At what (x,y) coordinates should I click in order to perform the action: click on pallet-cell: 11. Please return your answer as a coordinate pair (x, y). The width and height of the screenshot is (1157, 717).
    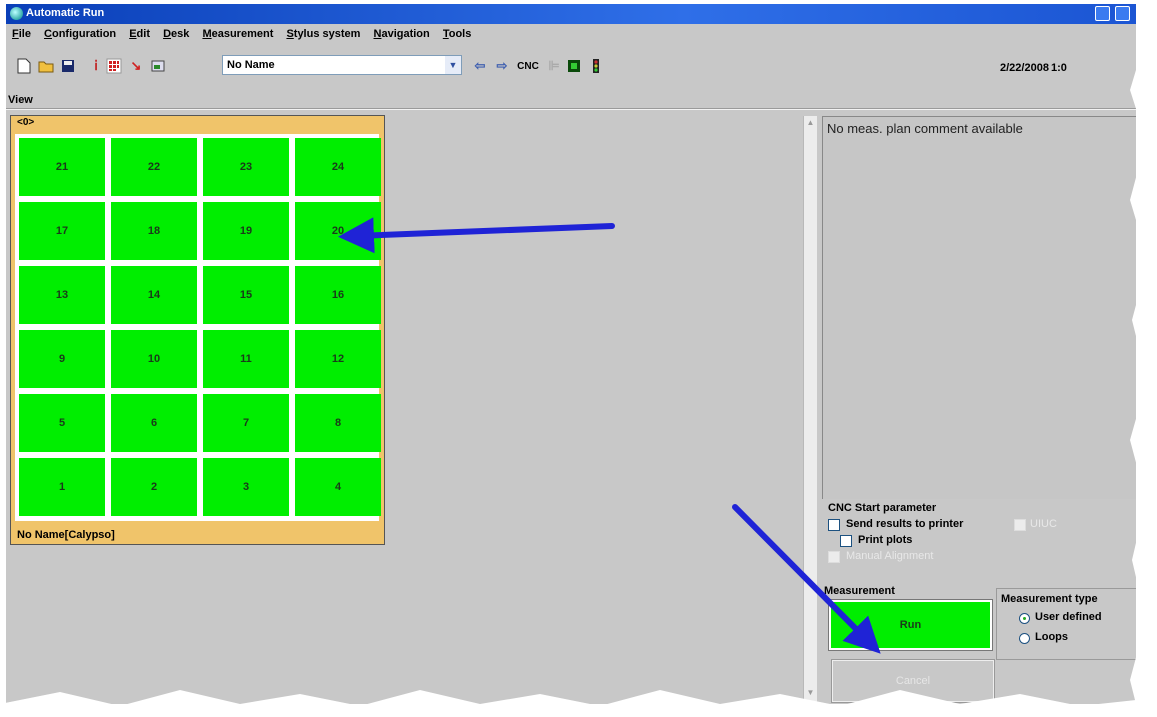
    Looking at the image, I should click on (246, 359).